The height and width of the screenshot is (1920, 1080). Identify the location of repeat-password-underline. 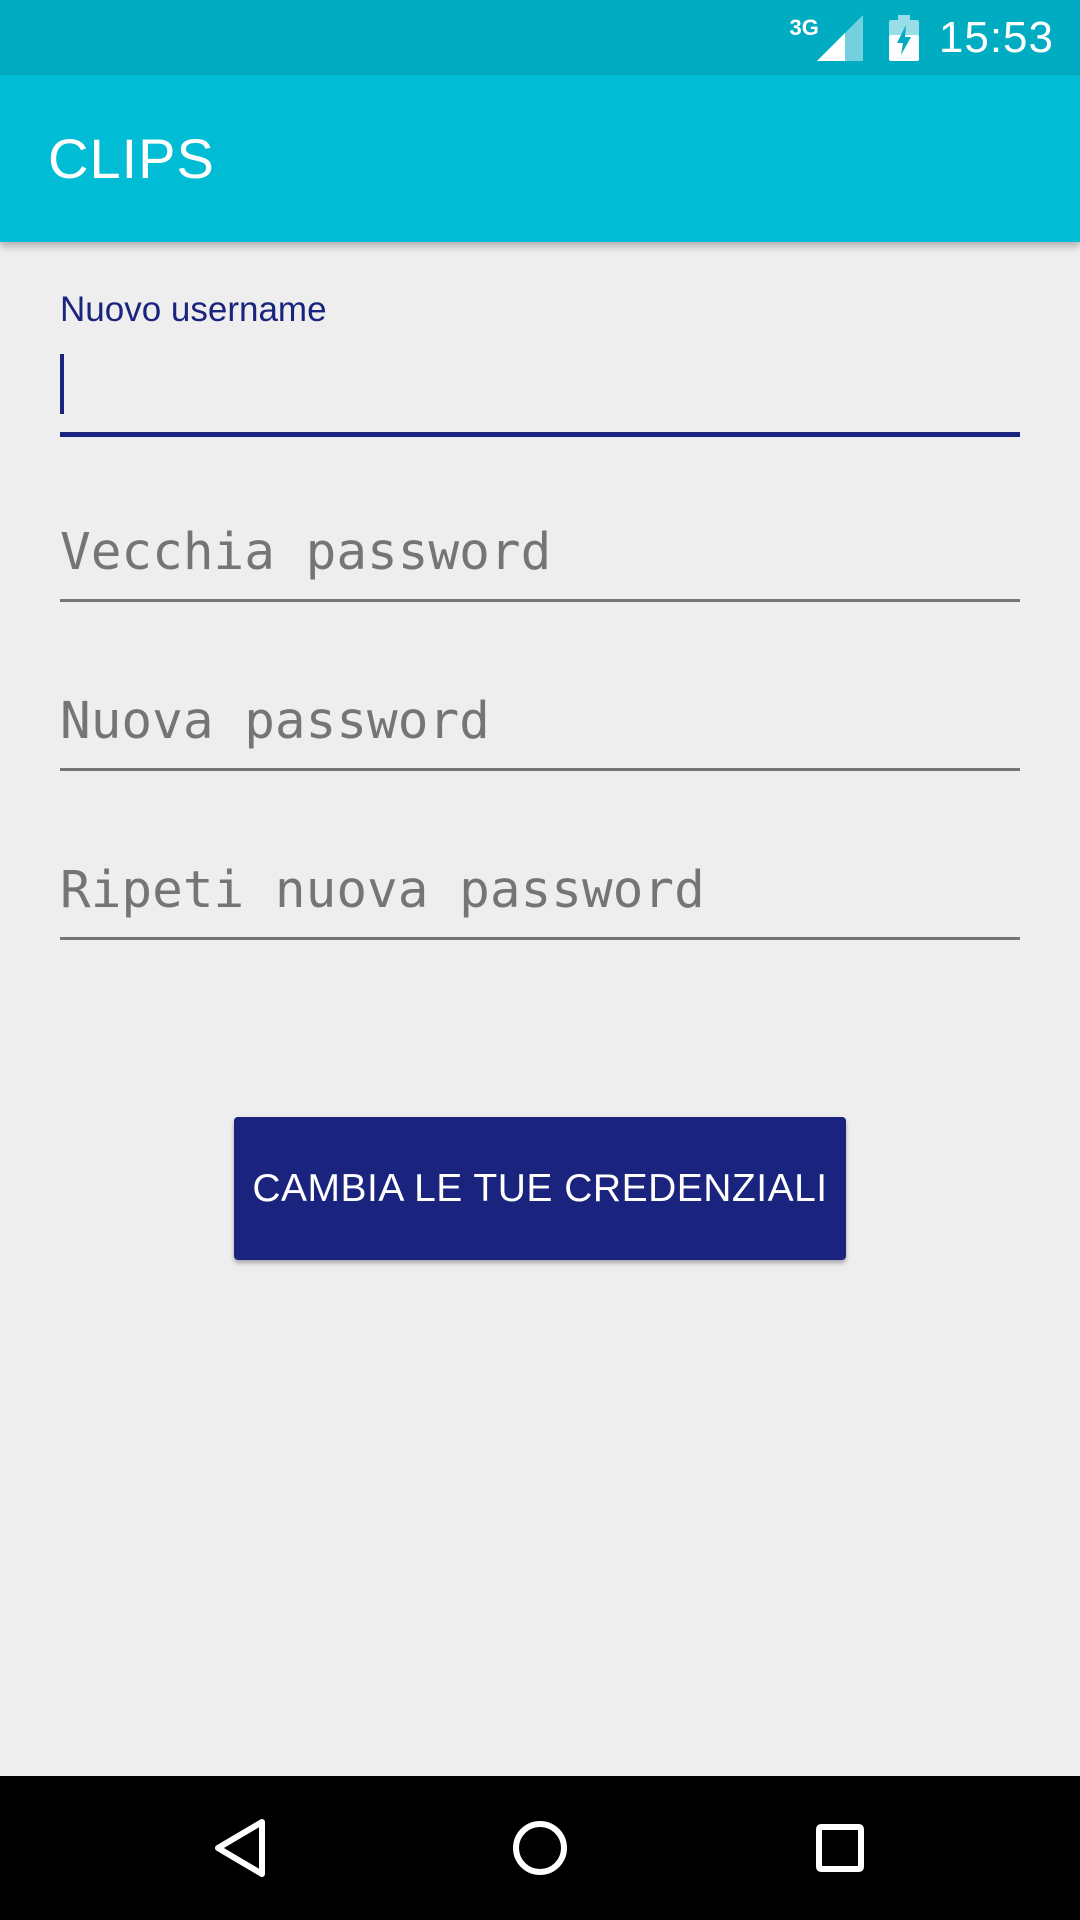
(540, 938).